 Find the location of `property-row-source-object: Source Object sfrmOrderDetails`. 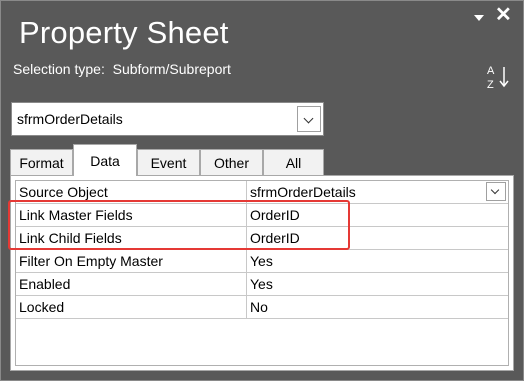

property-row-source-object: Source Object sfrmOrderDetails is located at coordinates (262, 192).